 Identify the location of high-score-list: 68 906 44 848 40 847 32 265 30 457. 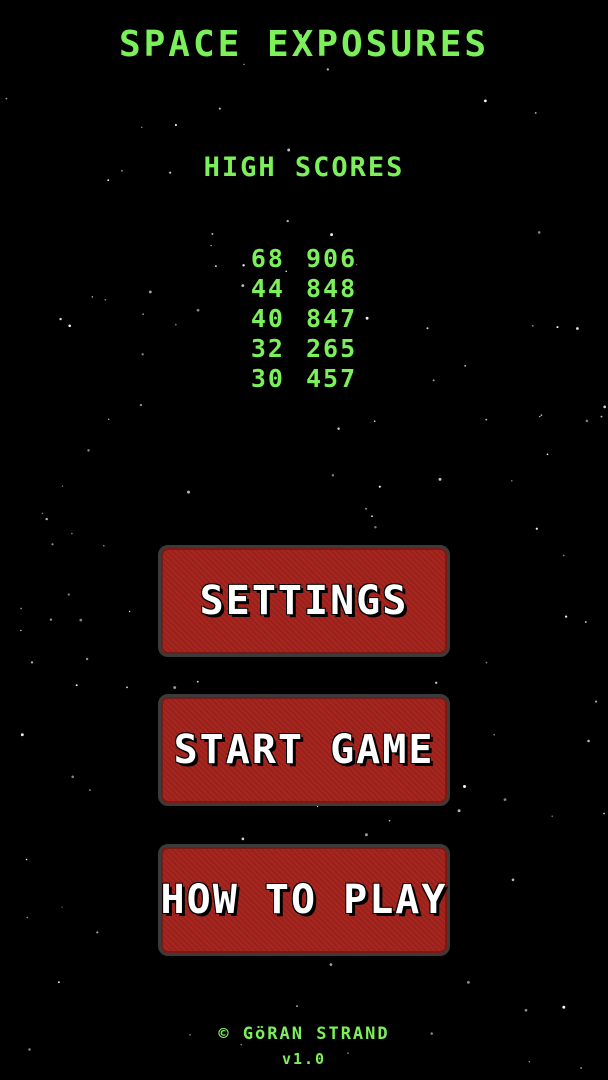
(304, 319).